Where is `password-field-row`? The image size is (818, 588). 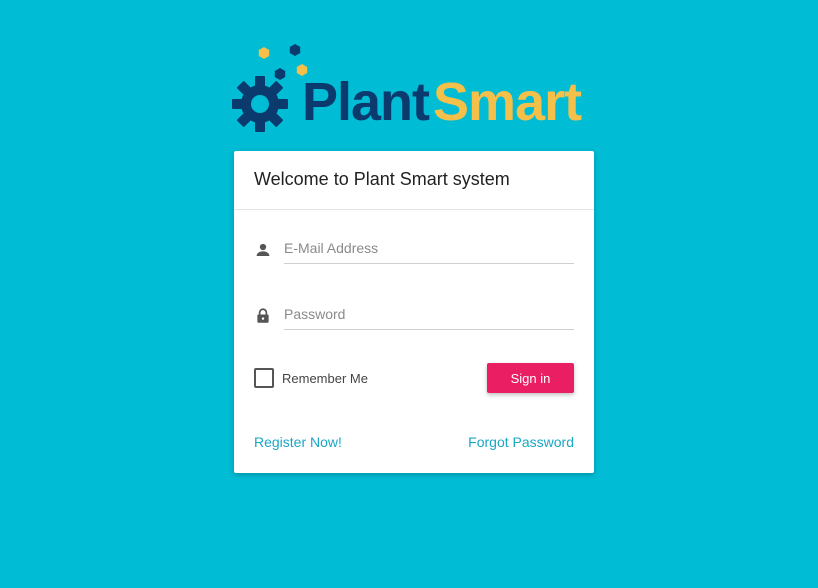
password-field-row is located at coordinates (414, 316).